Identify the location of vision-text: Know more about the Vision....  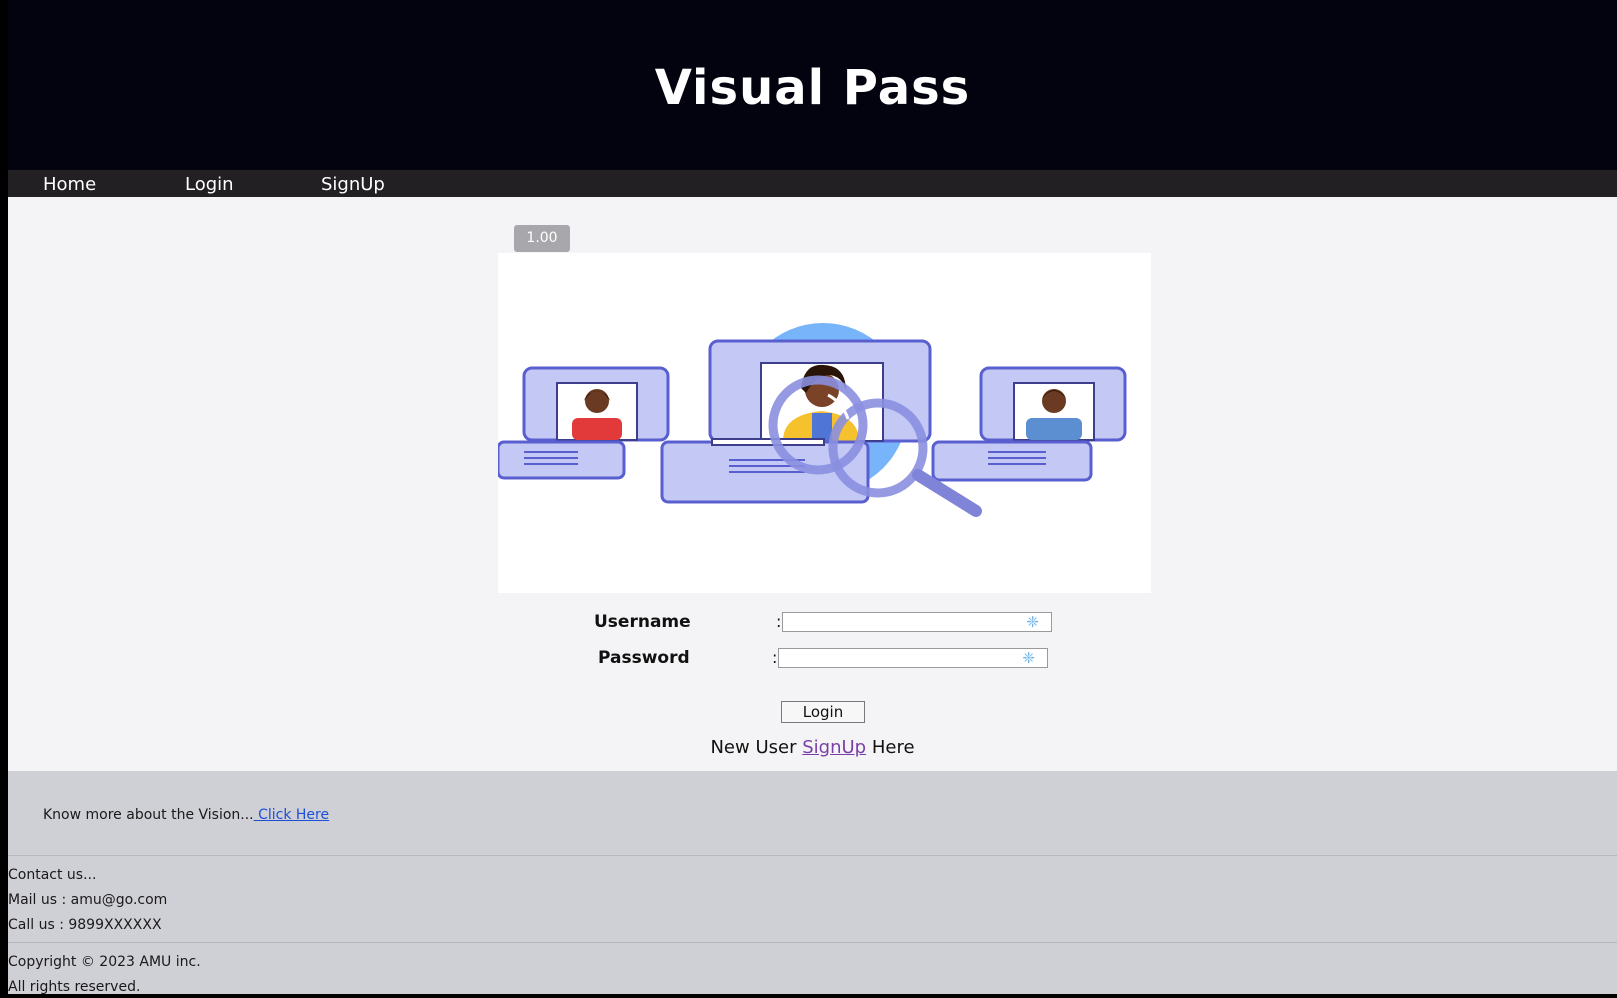
(148, 815).